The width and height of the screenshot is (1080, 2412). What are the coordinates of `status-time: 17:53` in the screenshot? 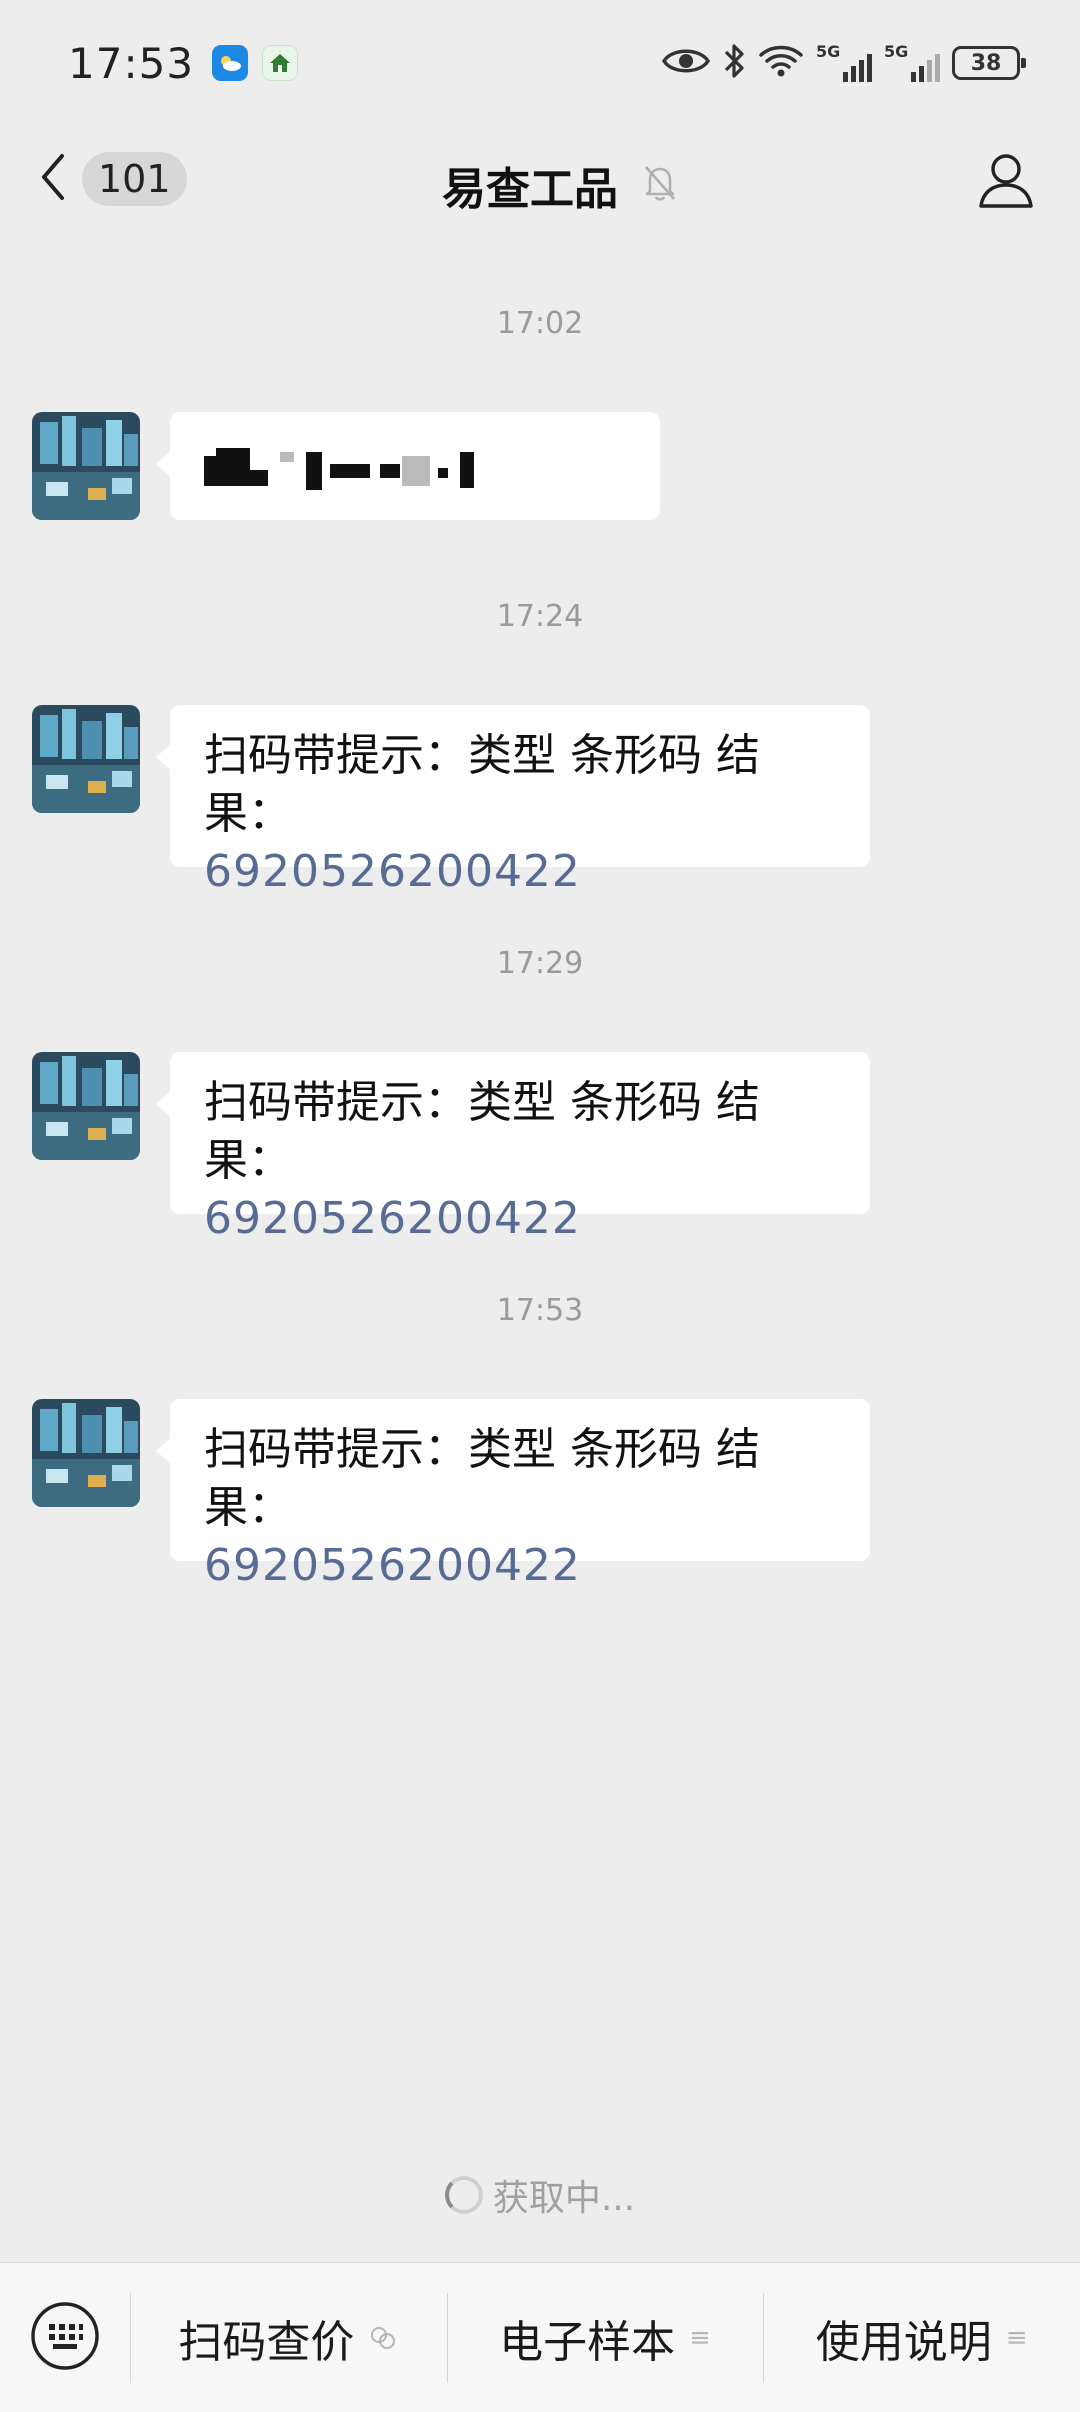 It's located at (131, 63).